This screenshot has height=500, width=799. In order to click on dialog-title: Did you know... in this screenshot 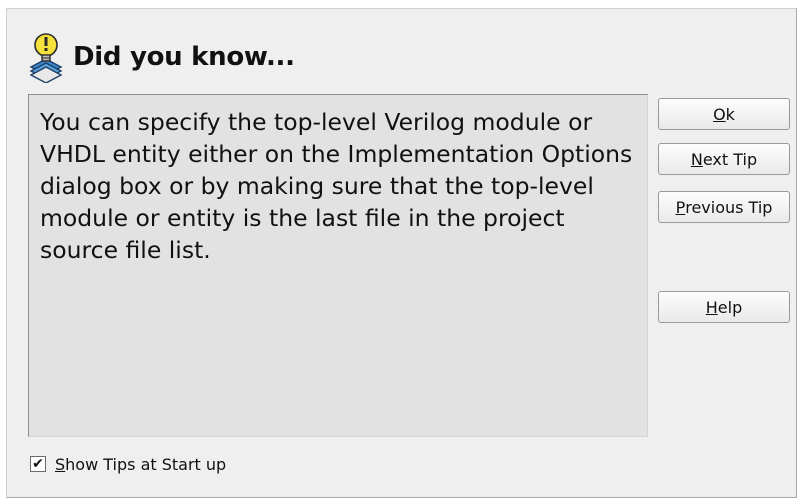, I will do `click(184, 57)`.